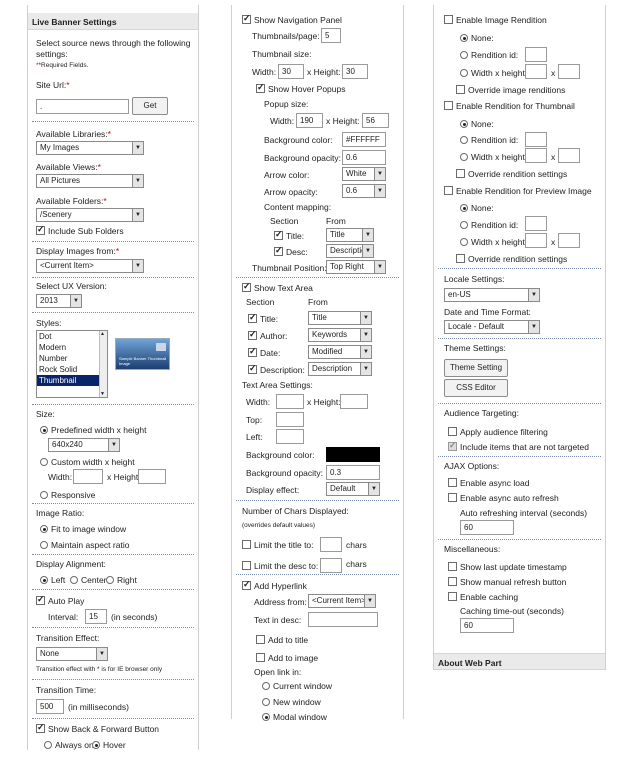 The width and height of the screenshot is (632, 763). Describe the element at coordinates (84, 445) in the screenshot. I see `predefined-size-select: 640x240 ▼` at that location.